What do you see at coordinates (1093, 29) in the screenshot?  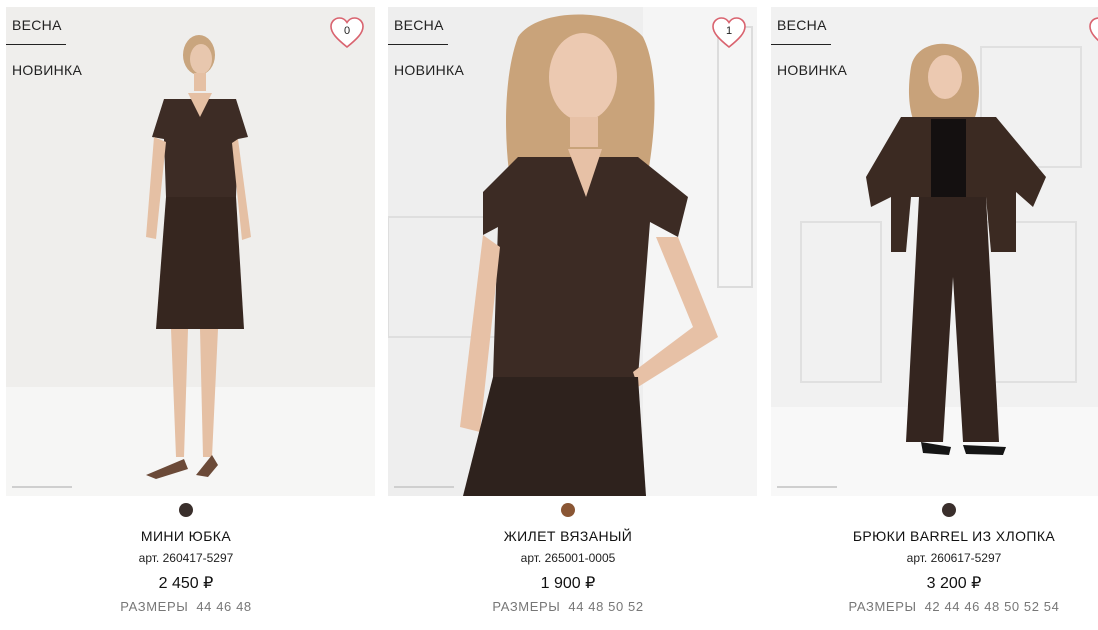 I see `heart-icon` at bounding box center [1093, 29].